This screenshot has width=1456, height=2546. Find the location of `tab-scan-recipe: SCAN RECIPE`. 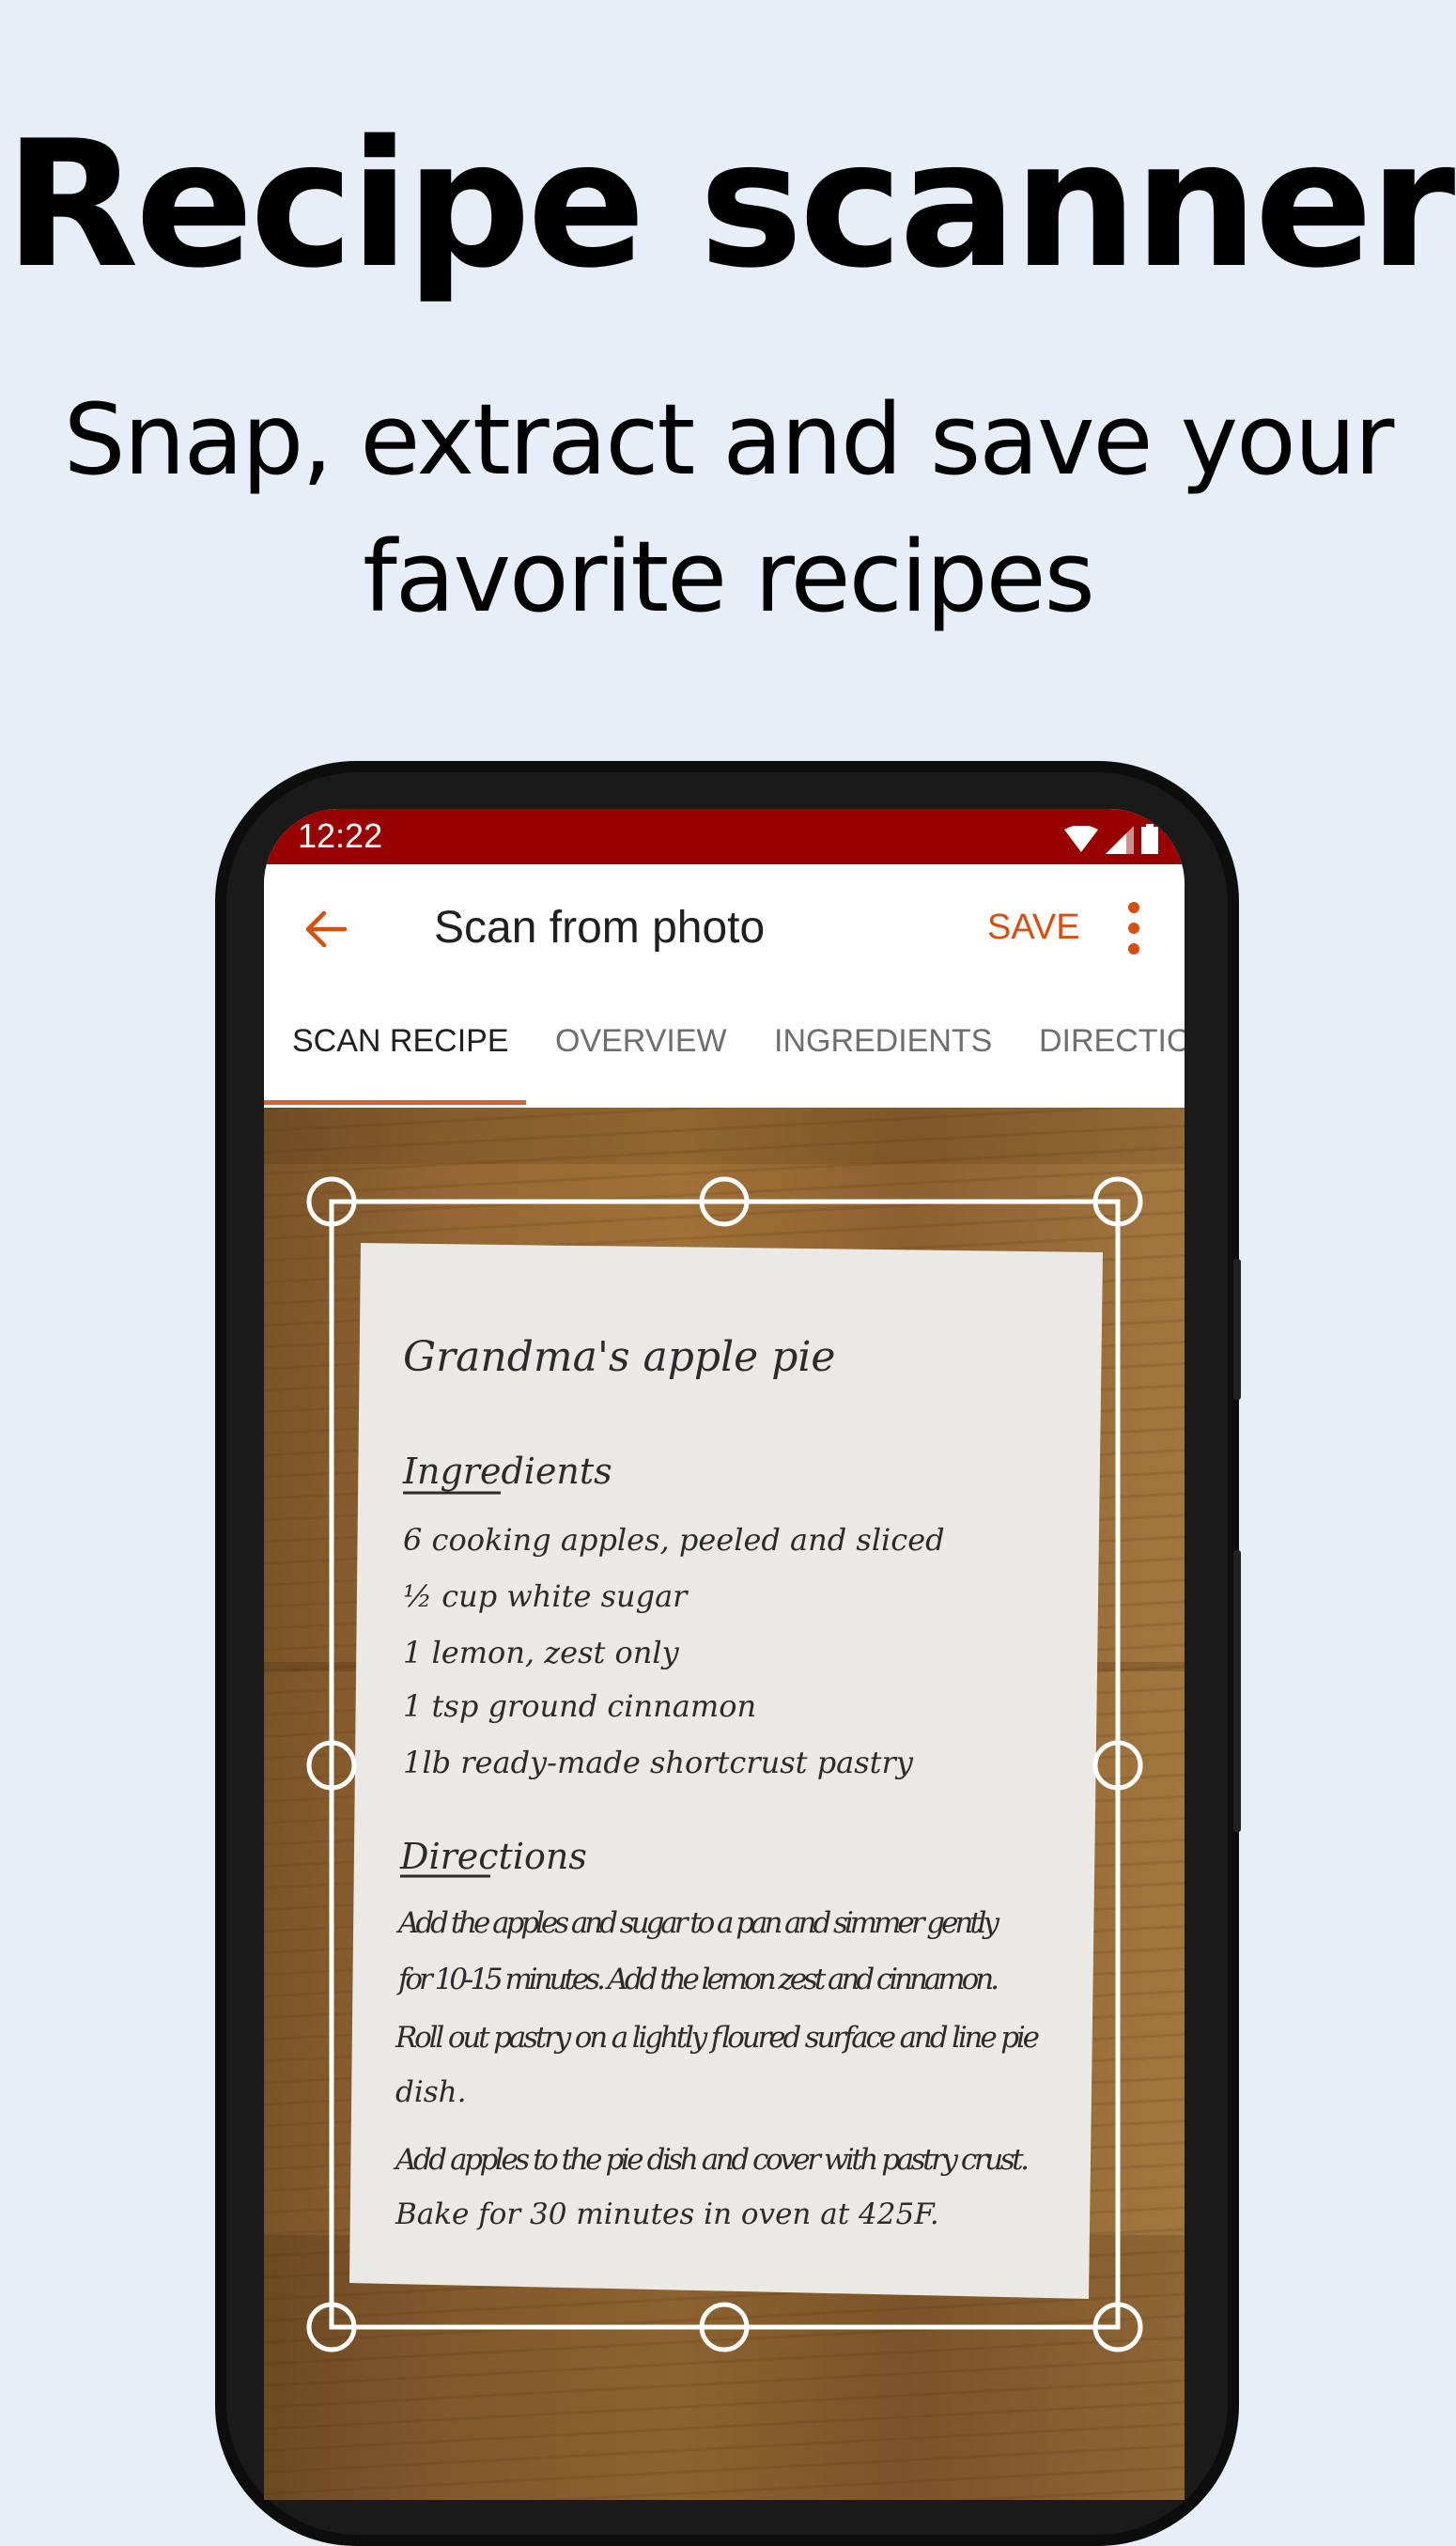

tab-scan-recipe: SCAN RECIPE is located at coordinates (400, 1041).